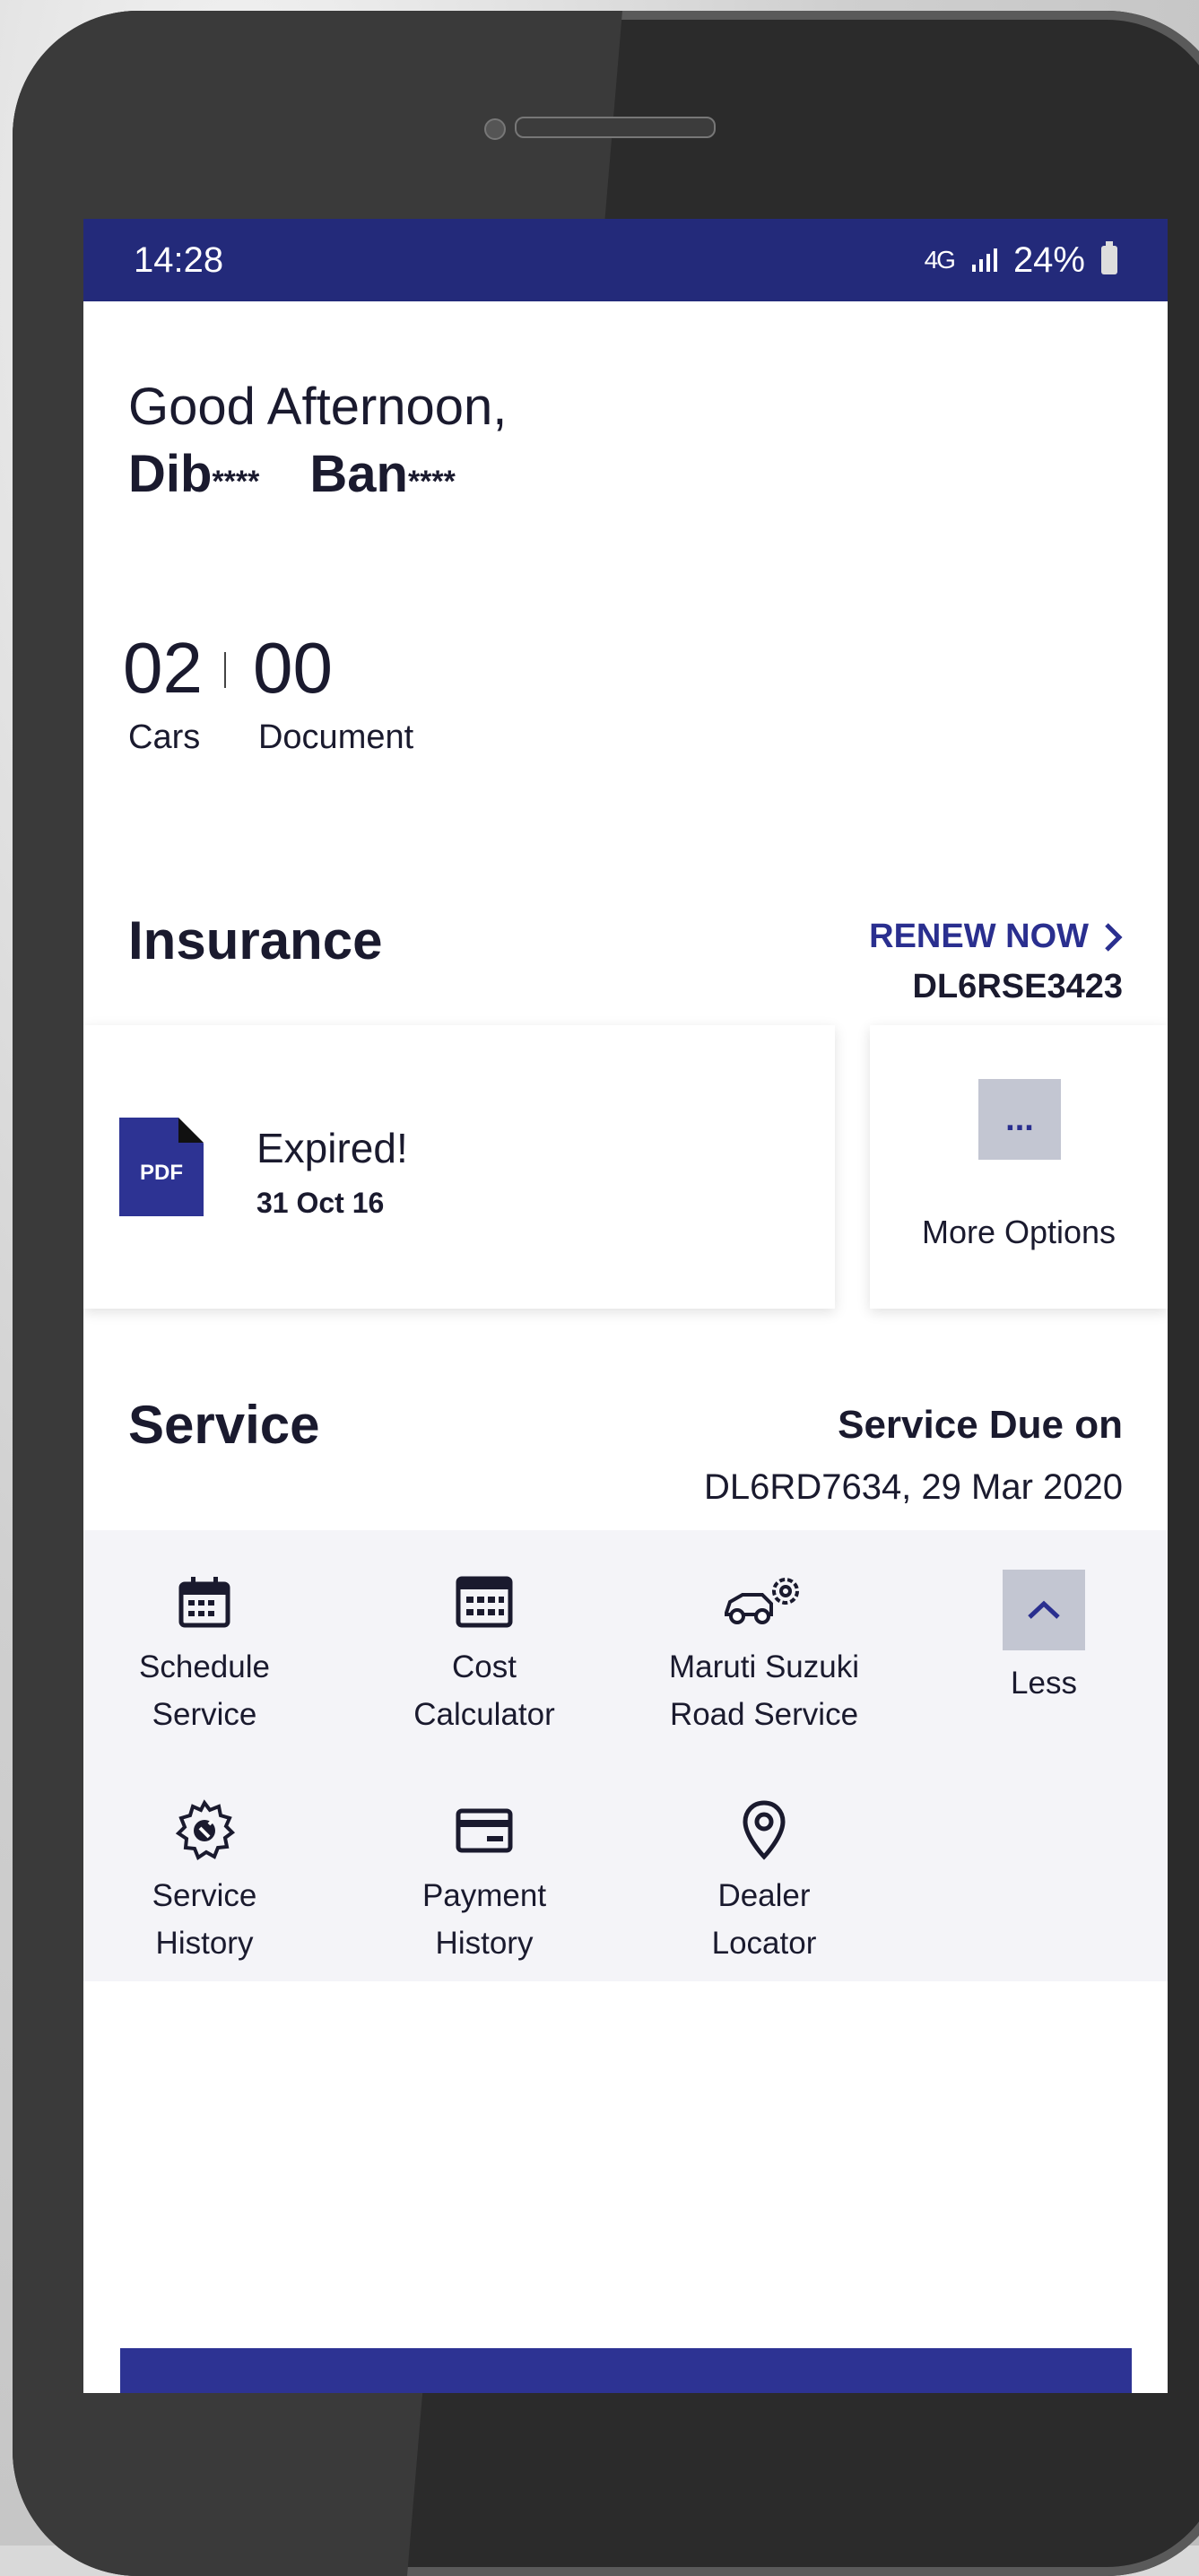  Describe the element at coordinates (170, 474) in the screenshot. I see `first-name: Dib` at that location.